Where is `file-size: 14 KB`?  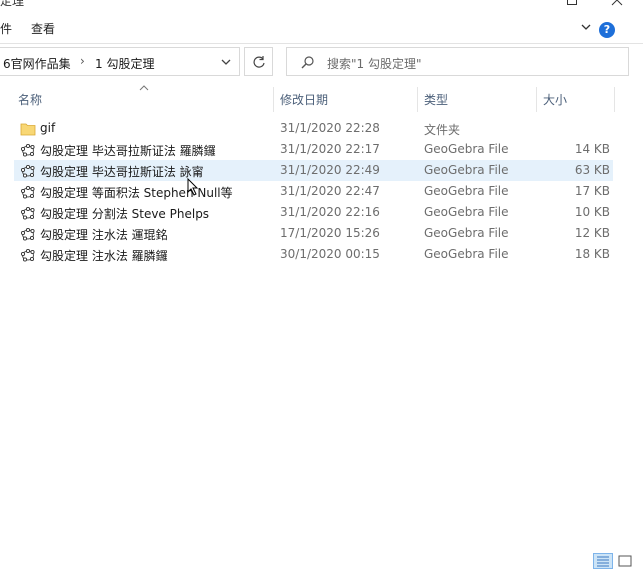 file-size: 14 KB is located at coordinates (592, 149).